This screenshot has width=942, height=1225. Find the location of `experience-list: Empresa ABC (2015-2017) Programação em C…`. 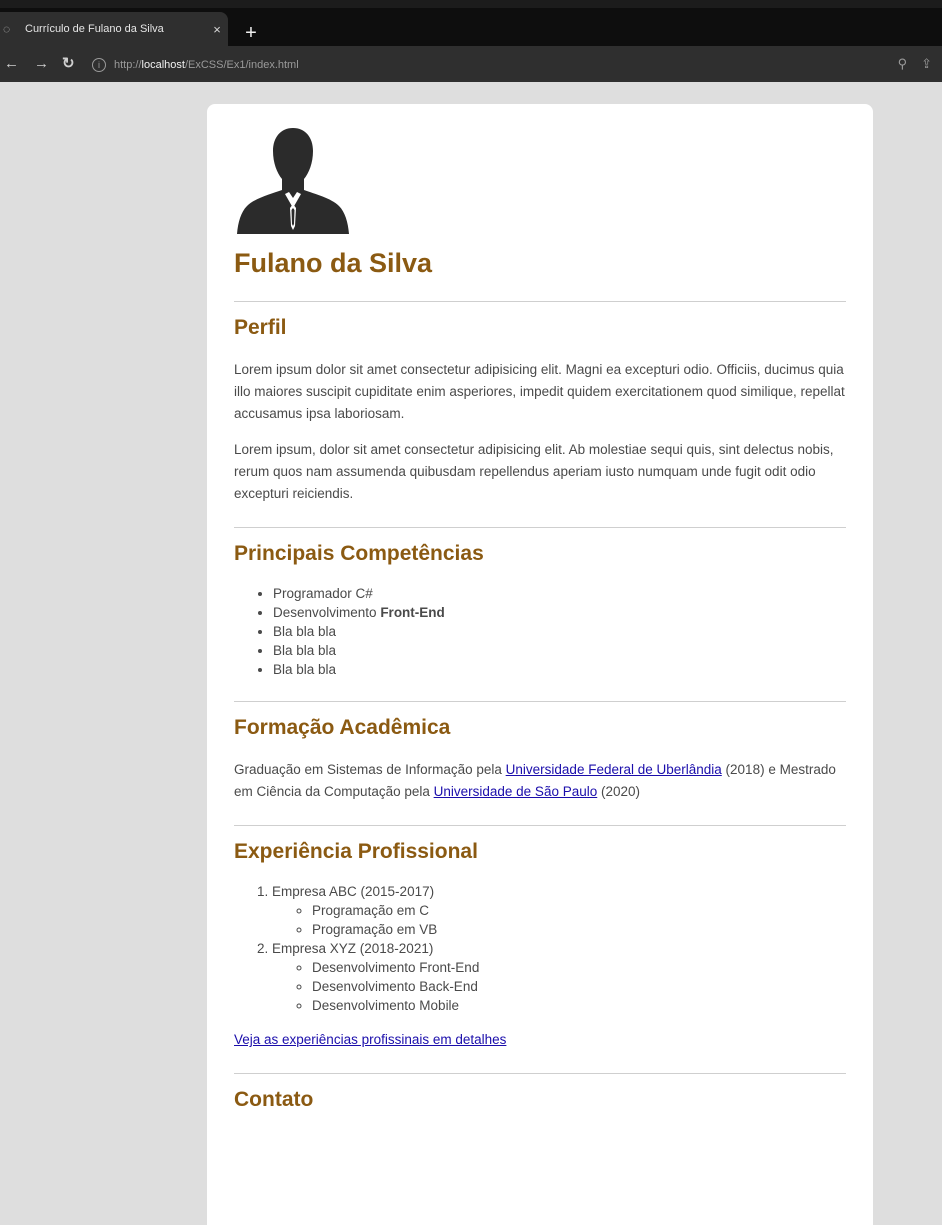

experience-list: Empresa ABC (2015-2017) Programação em C… is located at coordinates (540, 948).